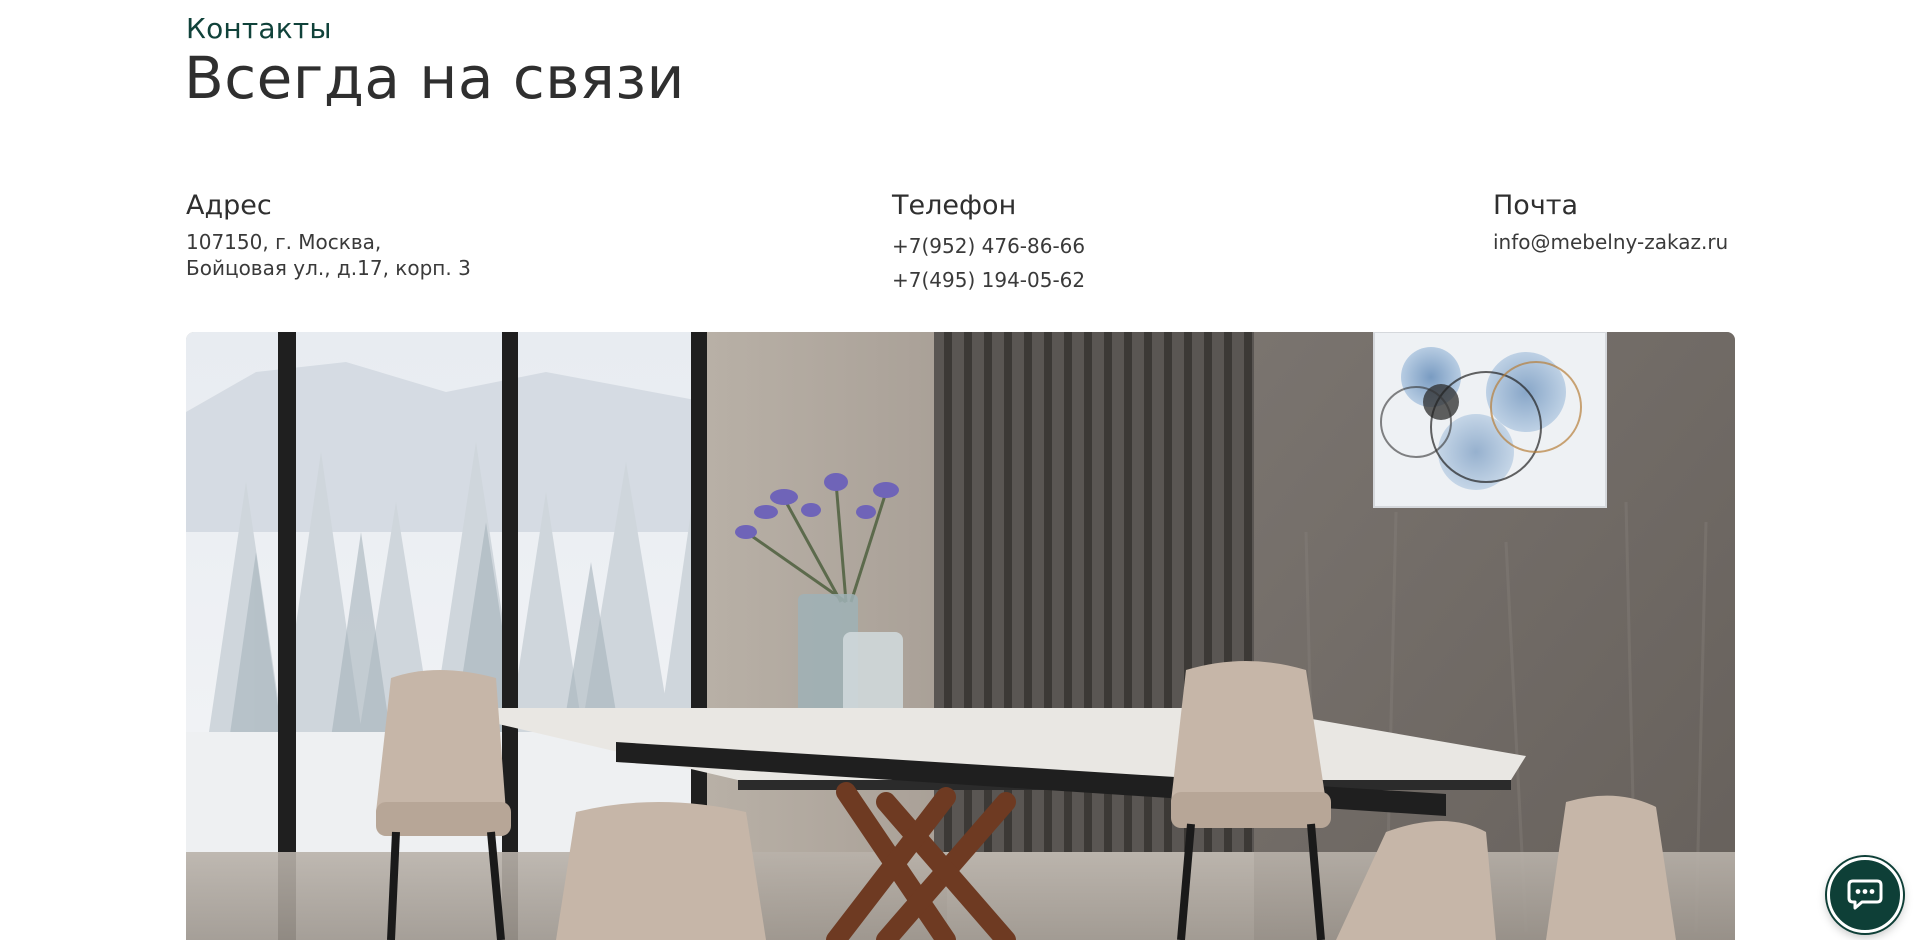 Image resolution: width=1920 pixels, height=940 pixels. What do you see at coordinates (1536, 205) in the screenshot?
I see `mail-heading: Почта` at bounding box center [1536, 205].